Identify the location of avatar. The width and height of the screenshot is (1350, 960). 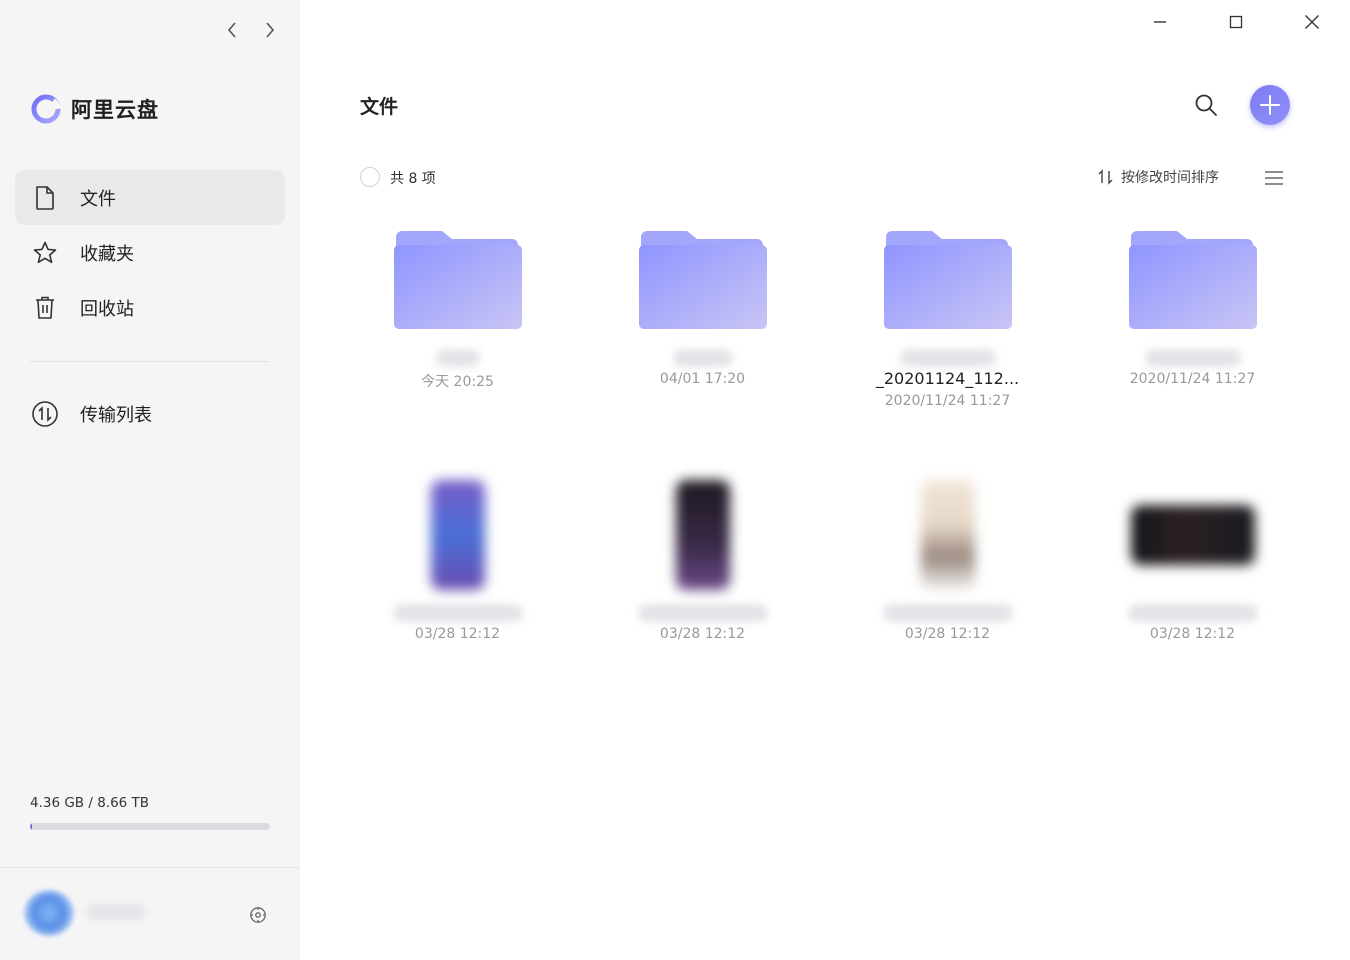
(49, 913).